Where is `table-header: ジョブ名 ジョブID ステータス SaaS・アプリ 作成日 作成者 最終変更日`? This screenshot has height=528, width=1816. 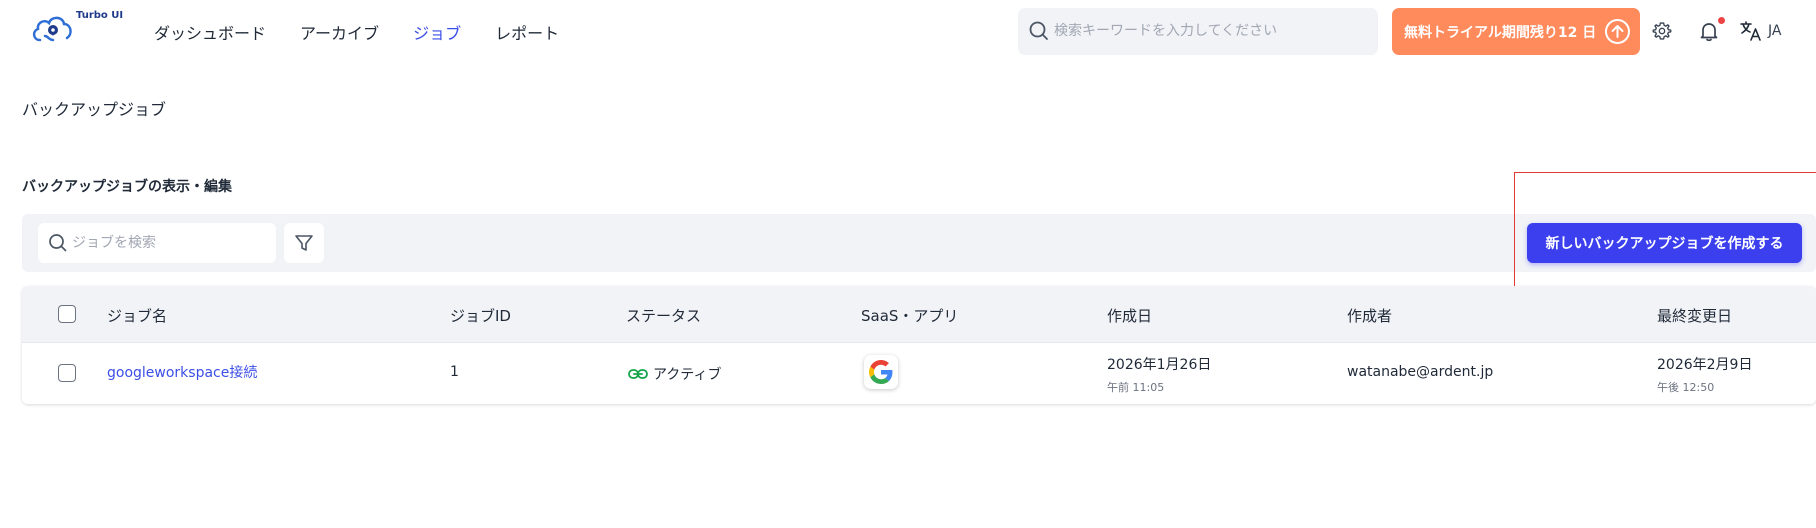 table-header: ジョブ名 ジョブID ステータス SaaS・アプリ 作成日 作成者 最終変更日 is located at coordinates (919, 314).